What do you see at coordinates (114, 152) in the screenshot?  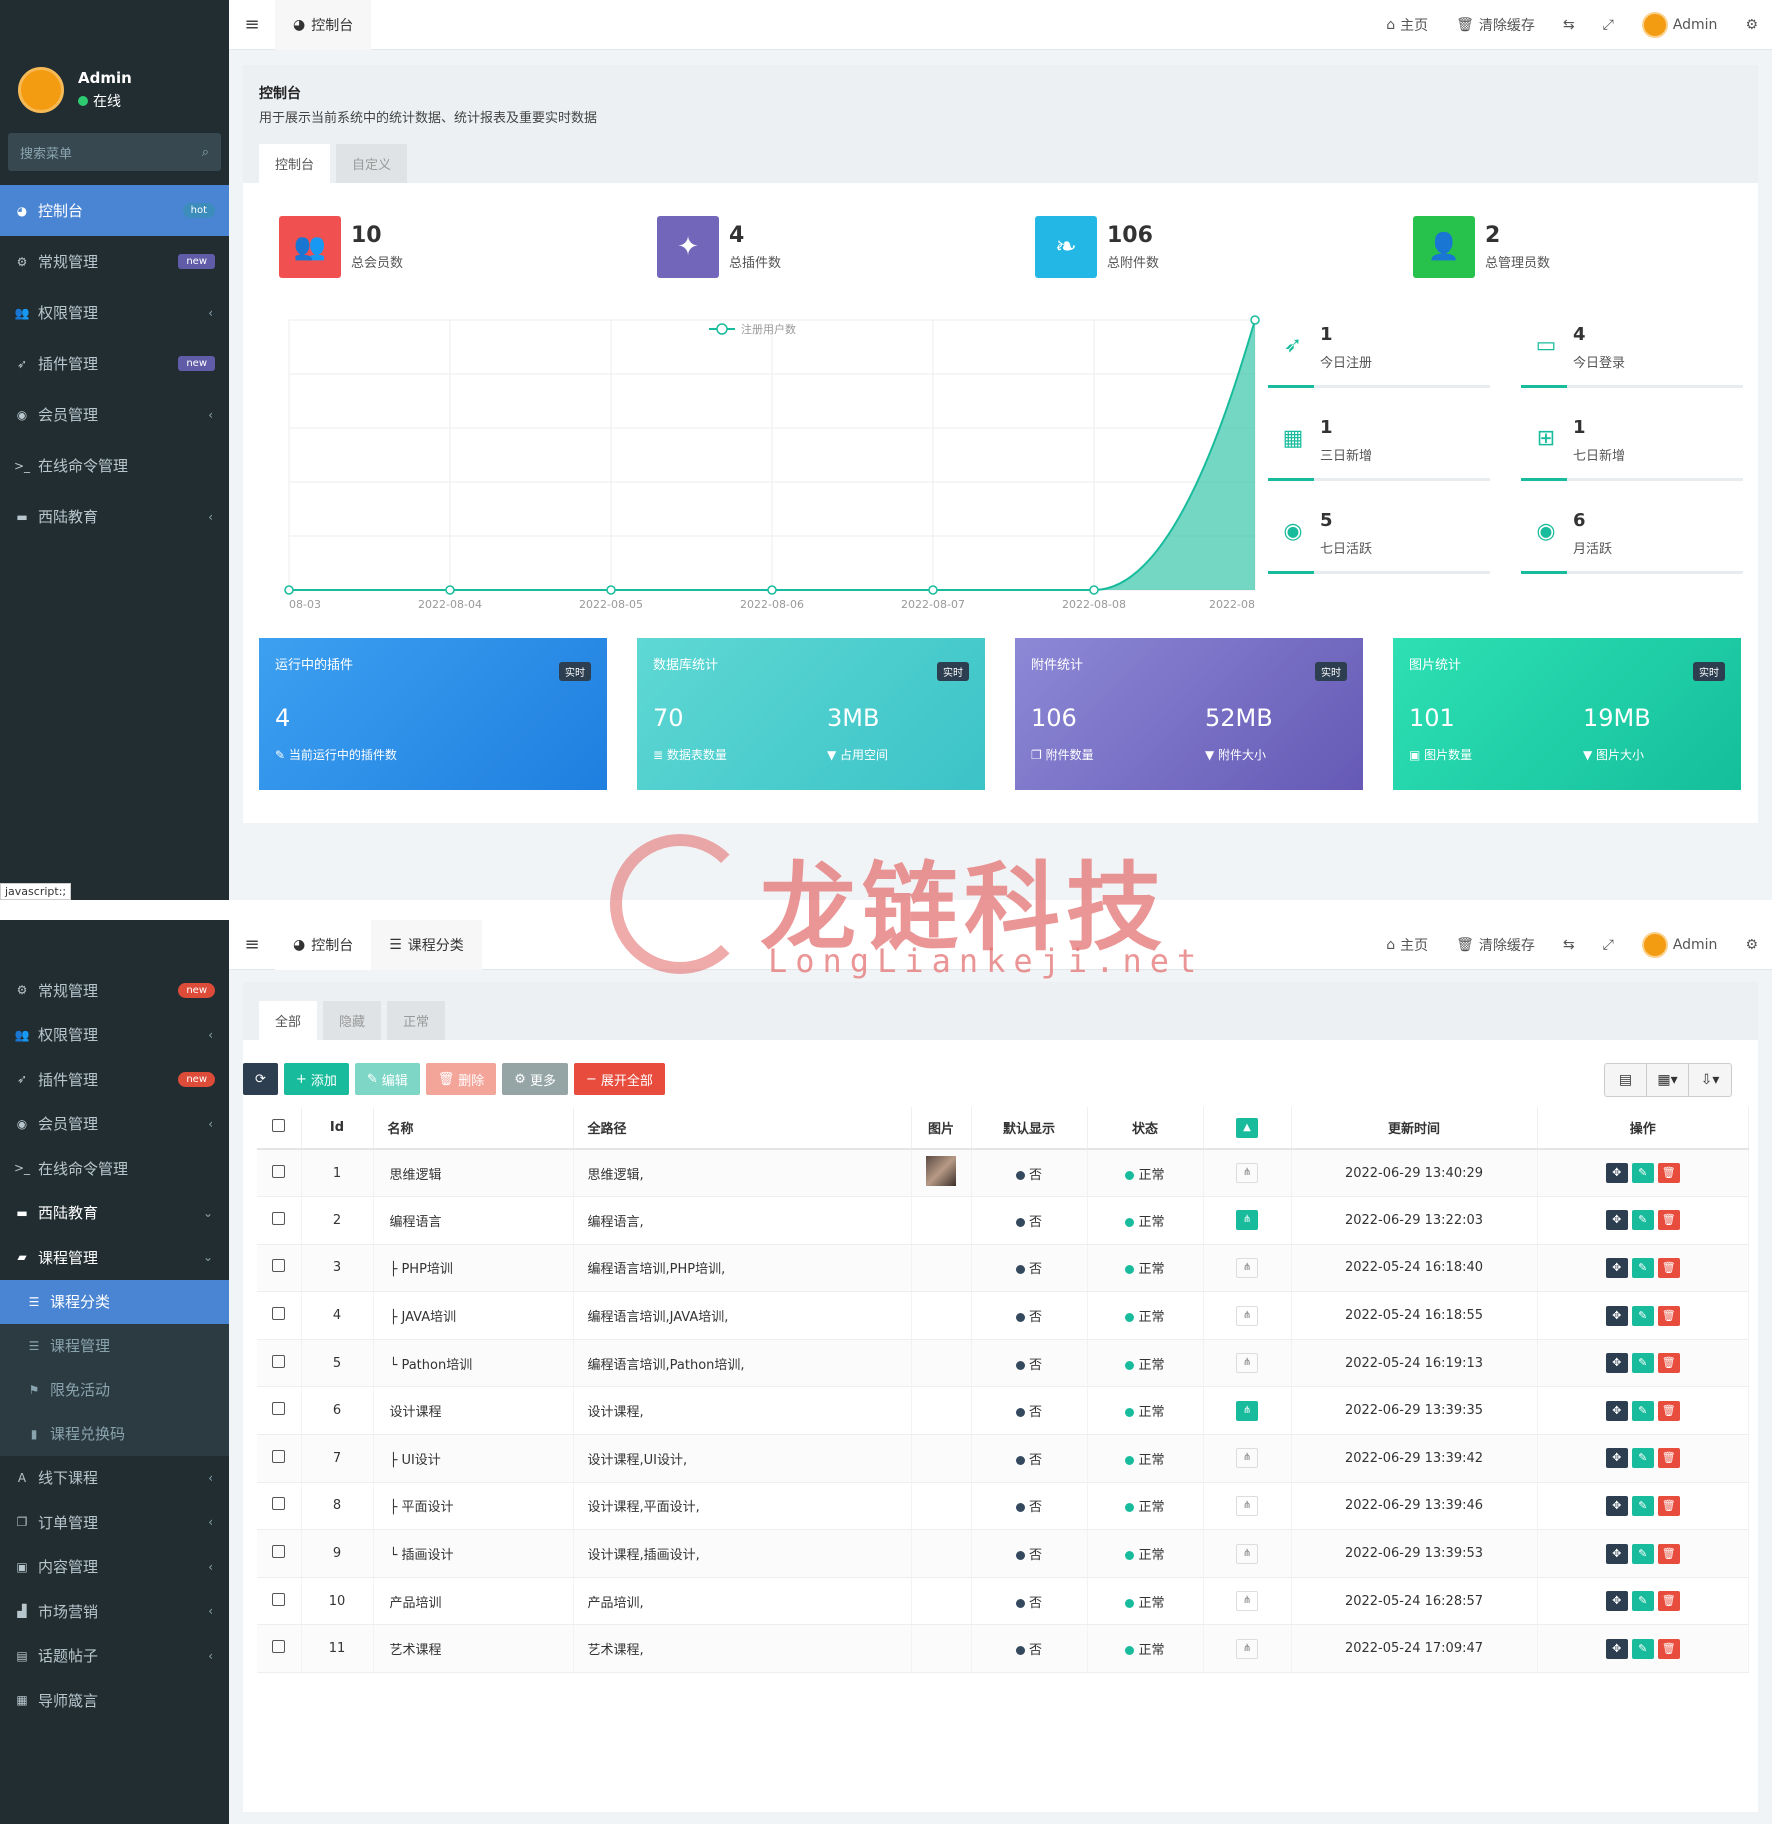 I see `menu-search: 搜索菜单 ⌕` at bounding box center [114, 152].